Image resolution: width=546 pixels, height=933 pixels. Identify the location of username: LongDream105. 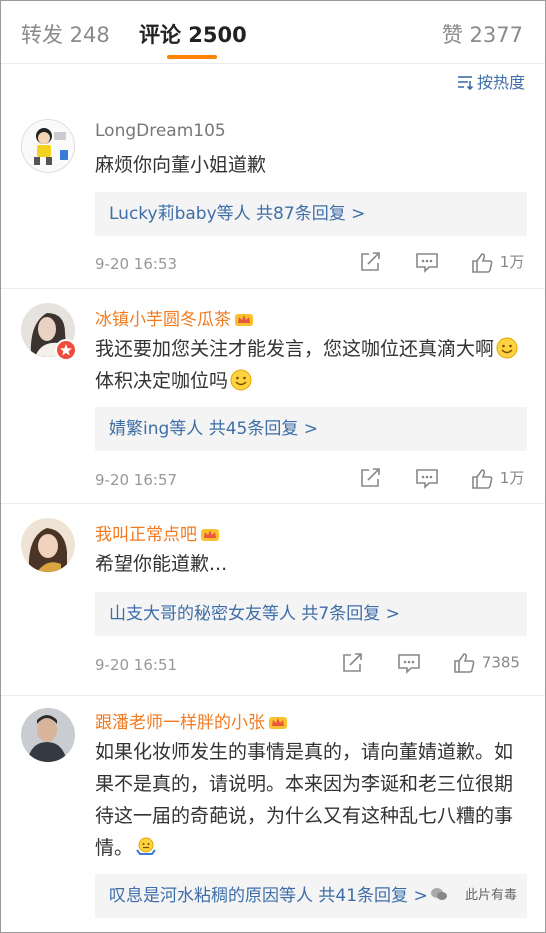
(160, 131).